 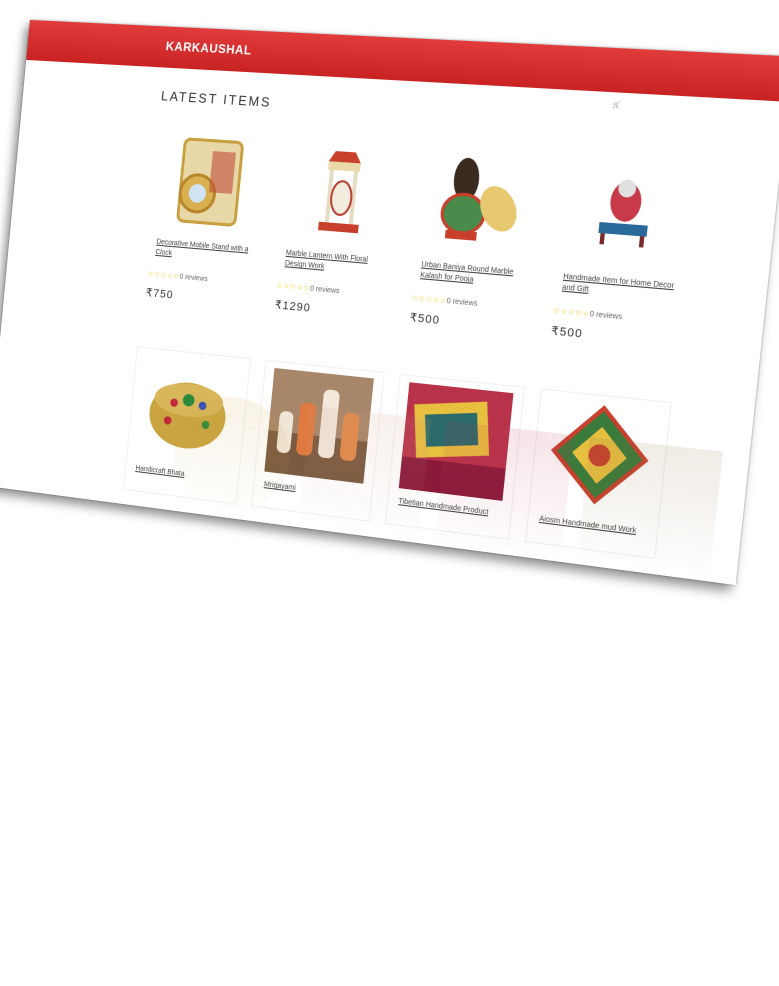 What do you see at coordinates (402, 61) in the screenshot?
I see `navbar: KARKAUSHAL` at bounding box center [402, 61].